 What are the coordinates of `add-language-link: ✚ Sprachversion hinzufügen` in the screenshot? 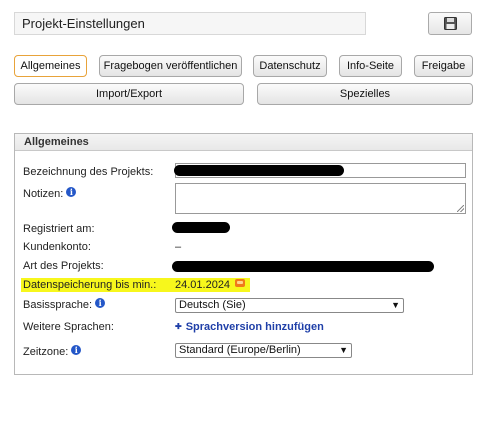 It's located at (249, 327).